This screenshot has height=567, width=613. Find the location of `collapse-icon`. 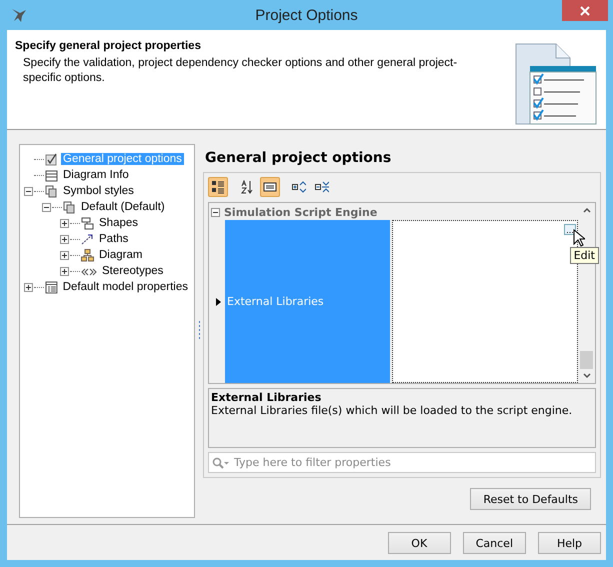

collapse-icon is located at coordinates (215, 212).